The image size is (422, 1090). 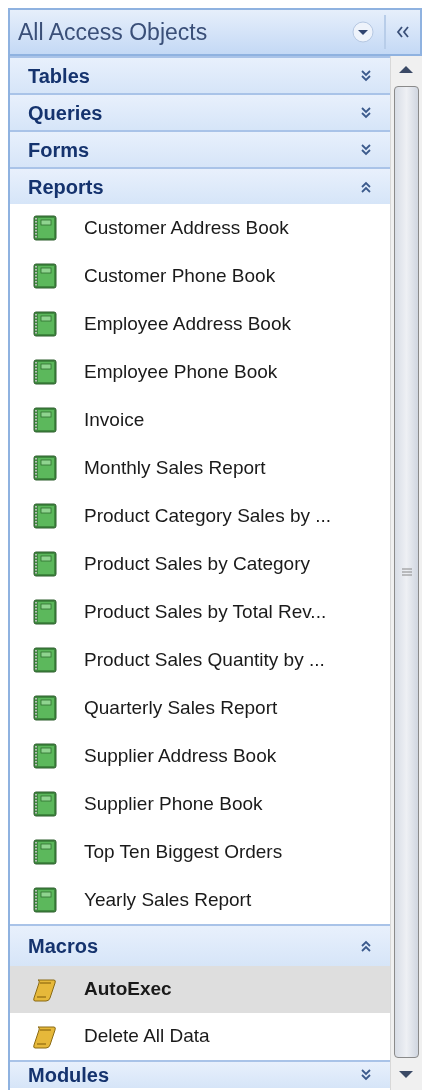 I want to click on group-header: Forms, so click(x=200, y=148).